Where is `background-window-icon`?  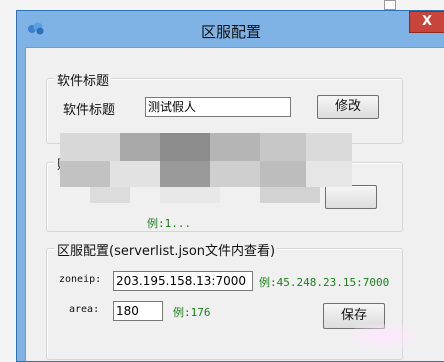
background-window-icon is located at coordinates (390, 5).